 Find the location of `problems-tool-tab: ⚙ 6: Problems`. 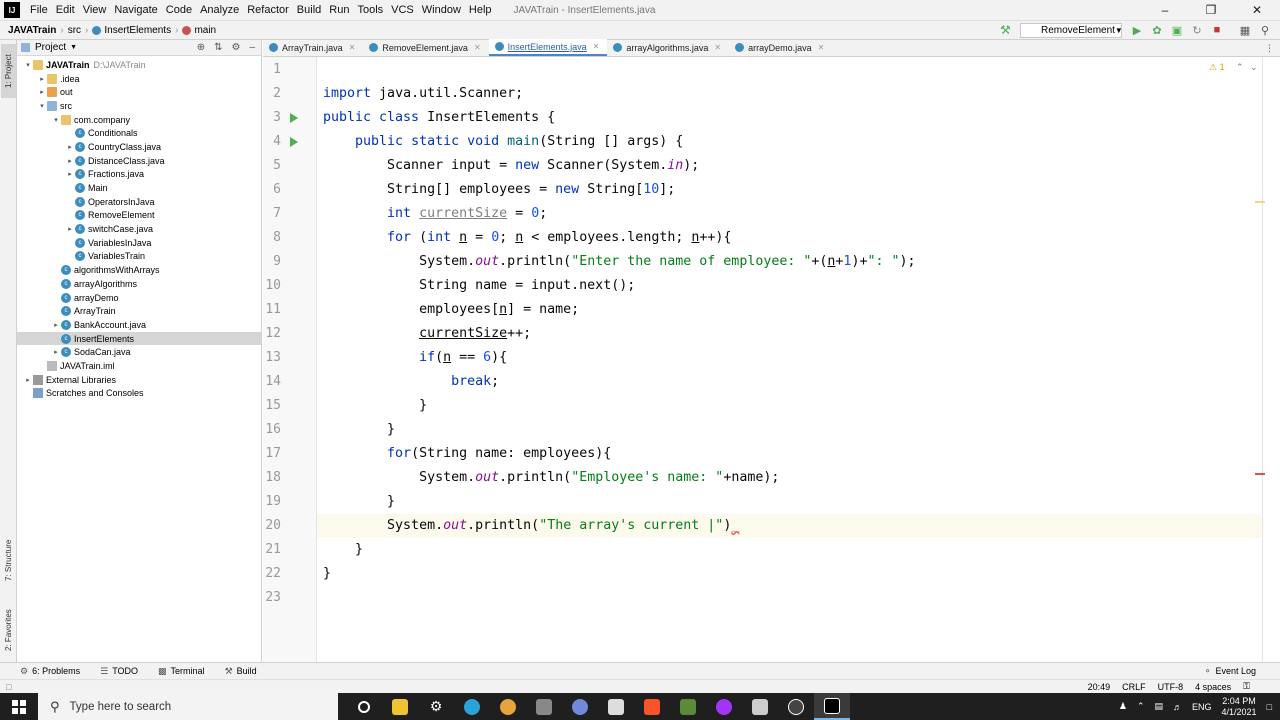

problems-tool-tab: ⚙ 6: Problems is located at coordinates (50, 671).